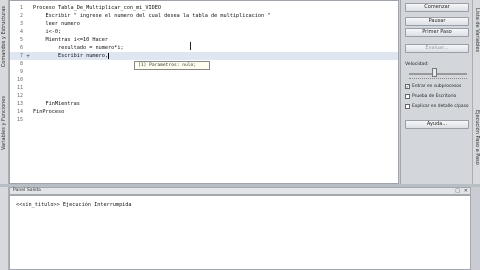  Describe the element at coordinates (437, 21) in the screenshot. I see `pausar-button: Pausar` at that location.